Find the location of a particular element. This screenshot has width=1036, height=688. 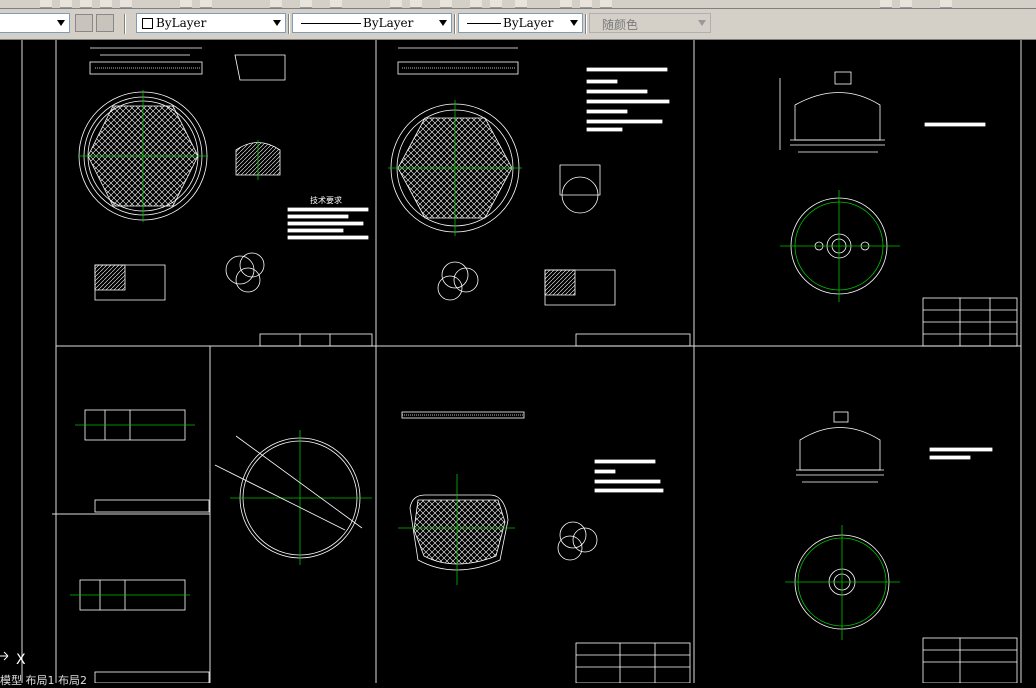

linetype-combo: ByLayer is located at coordinates (372, 23).